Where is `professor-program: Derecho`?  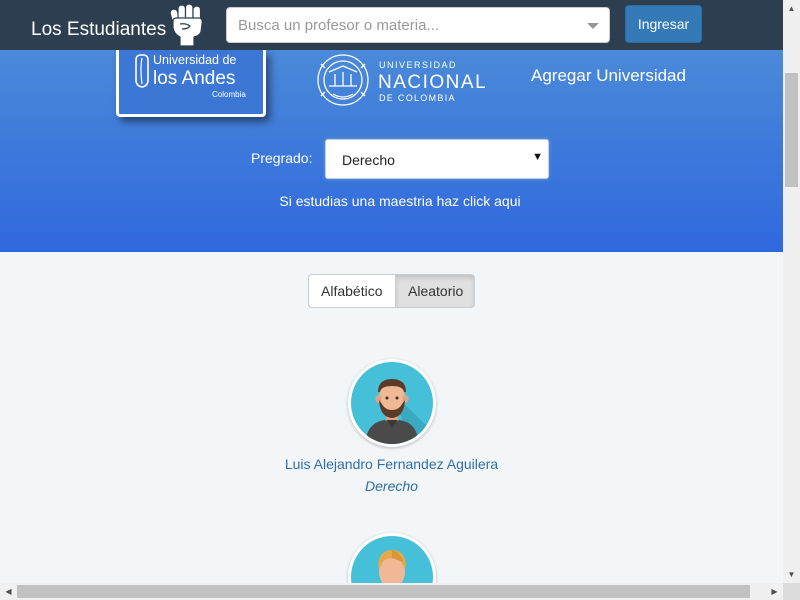
professor-program: Derecho is located at coordinates (391, 486).